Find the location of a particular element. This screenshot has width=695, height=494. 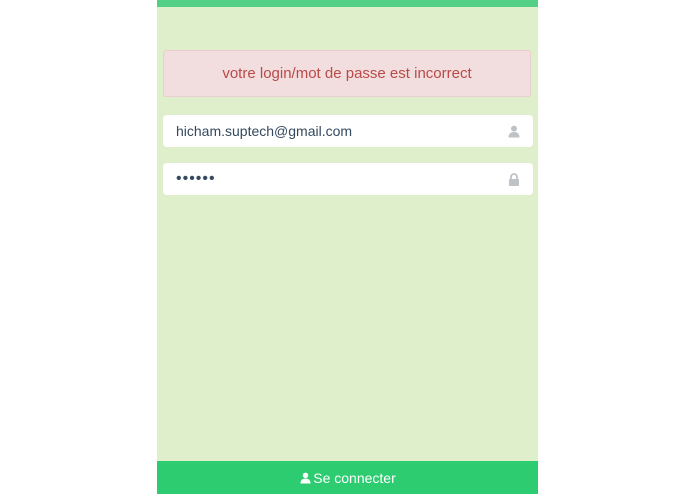

login-button: Se connecter is located at coordinates (347, 477).